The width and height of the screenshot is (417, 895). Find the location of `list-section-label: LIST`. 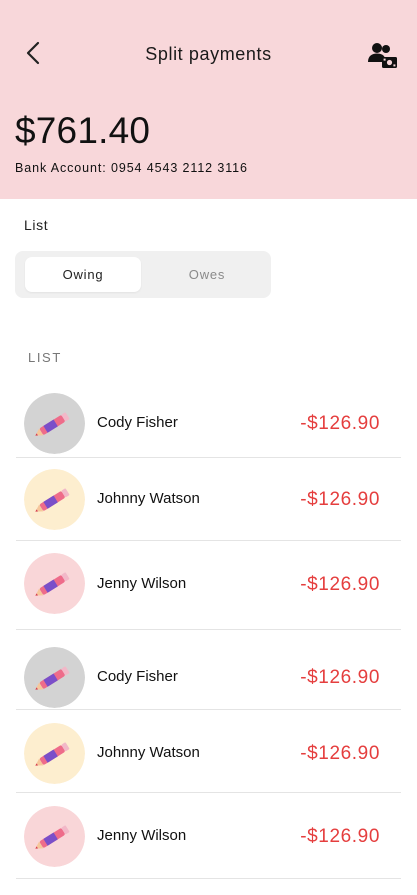

list-section-label: LIST is located at coordinates (45, 357).